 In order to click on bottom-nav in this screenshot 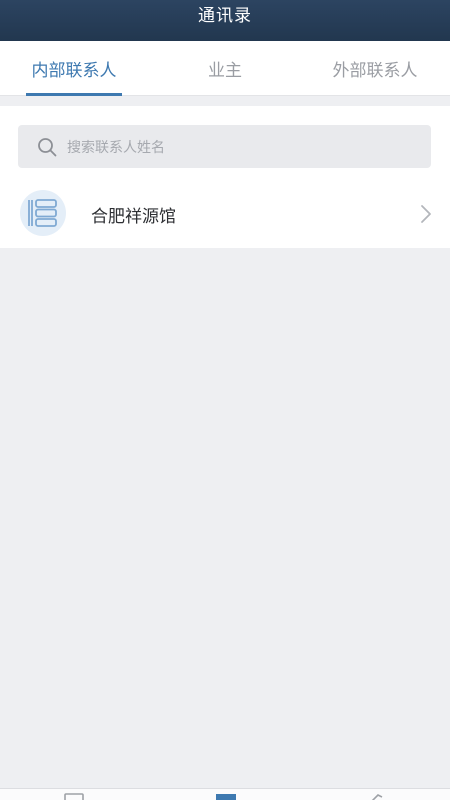, I will do `click(225, 794)`.